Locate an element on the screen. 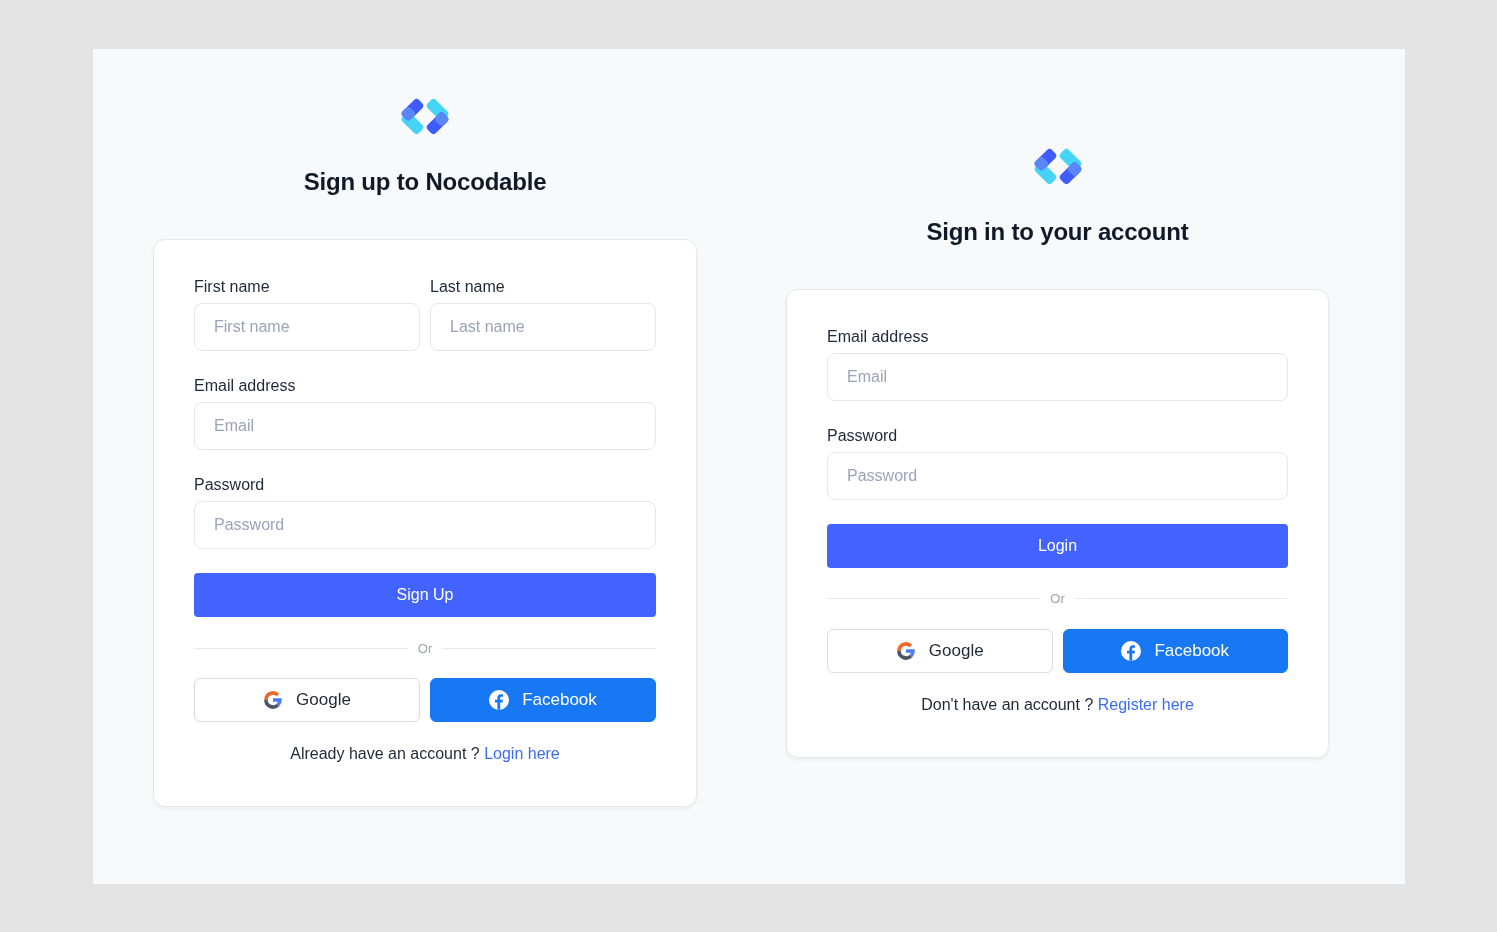  field-label: First name is located at coordinates (232, 287).